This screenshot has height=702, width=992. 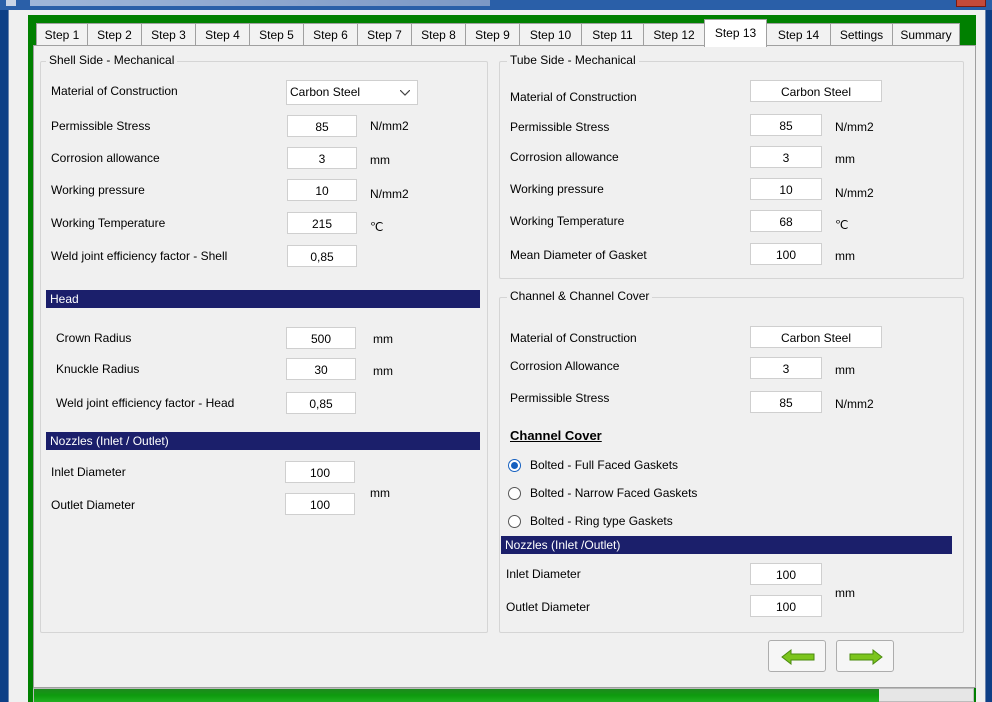 What do you see at coordinates (456, 695) in the screenshot?
I see `progress-bar` at bounding box center [456, 695].